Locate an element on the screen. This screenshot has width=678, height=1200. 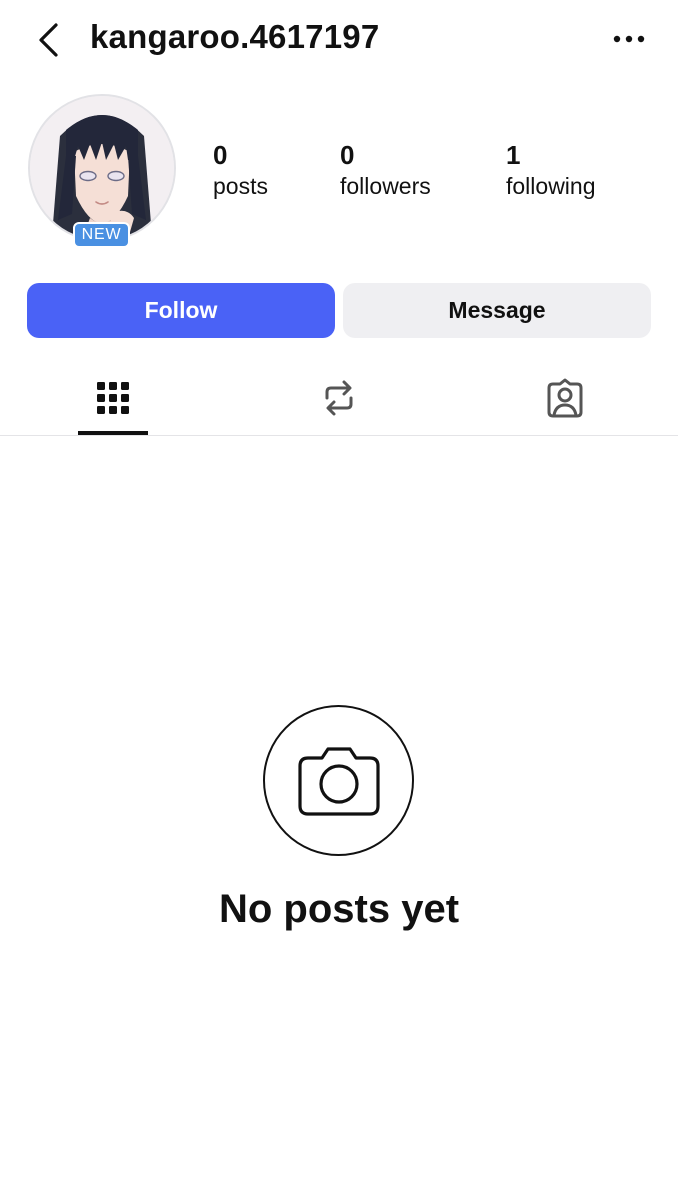
avatar is located at coordinates (102, 168).